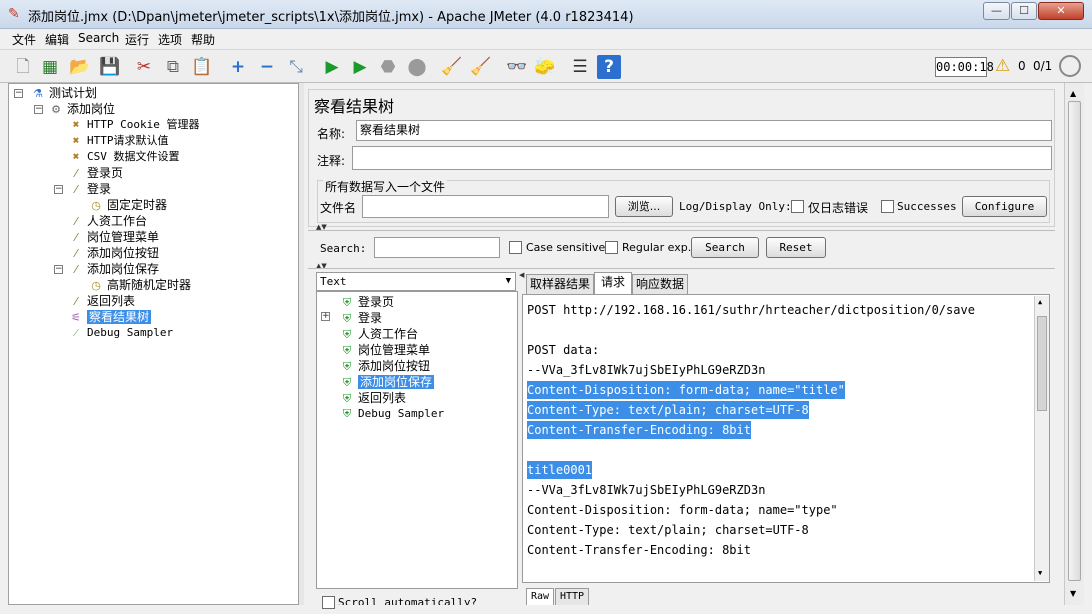 This screenshot has height=614, width=1092. What do you see at coordinates (609, 67) in the screenshot?
I see `help-icon: ?` at bounding box center [609, 67].